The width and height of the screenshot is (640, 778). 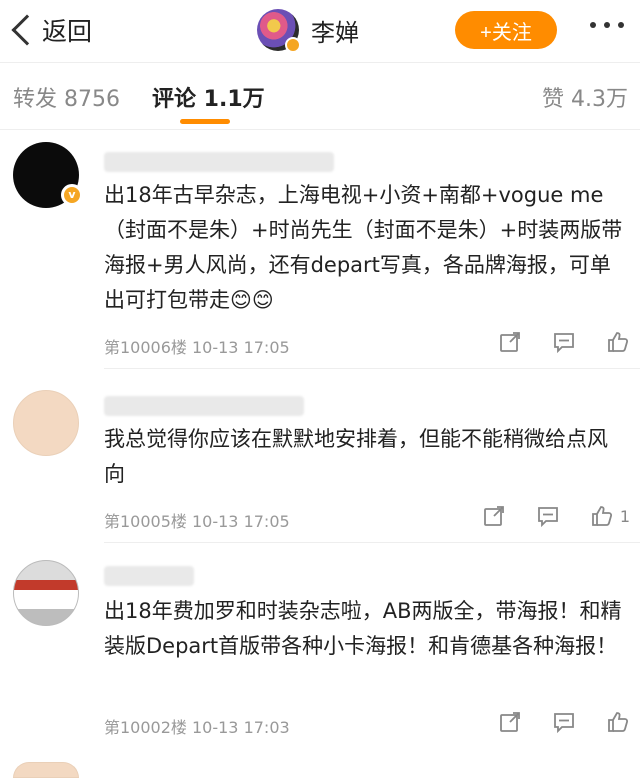 What do you see at coordinates (66, 97) in the screenshot?
I see `tab-repost: 转发 8756` at bounding box center [66, 97].